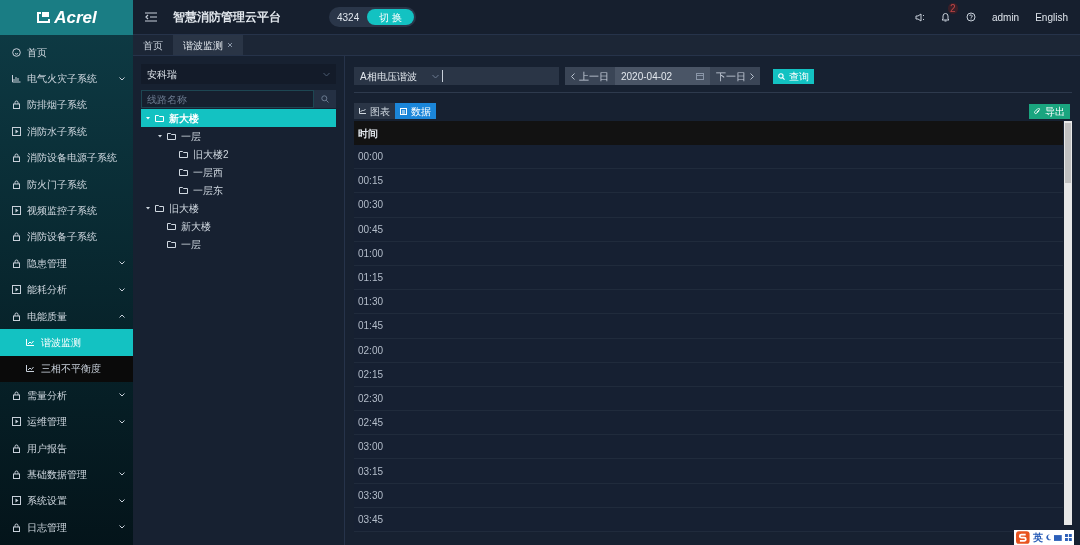  What do you see at coordinates (970, 17) in the screenshot?
I see `help-icon` at bounding box center [970, 17].